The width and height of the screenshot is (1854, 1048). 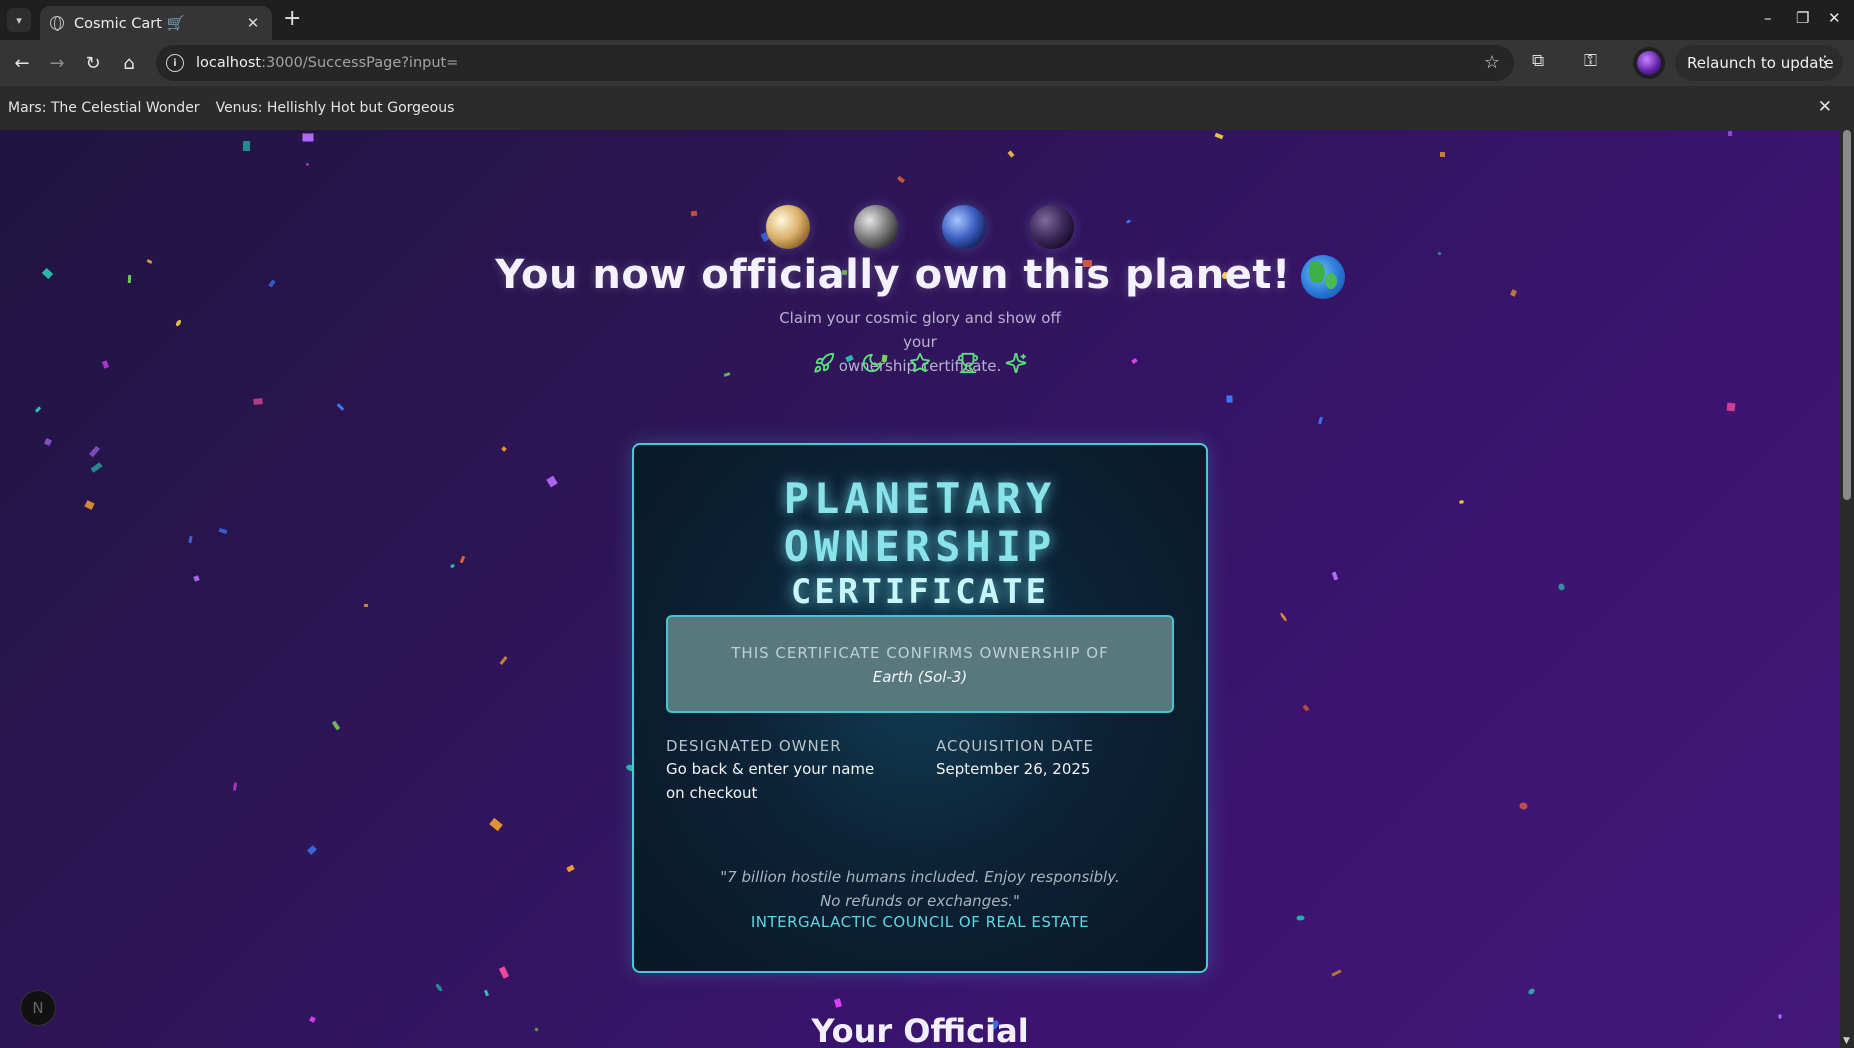 I want to click on tab-title: Cosmic Cart 🛒, so click(x=129, y=23).